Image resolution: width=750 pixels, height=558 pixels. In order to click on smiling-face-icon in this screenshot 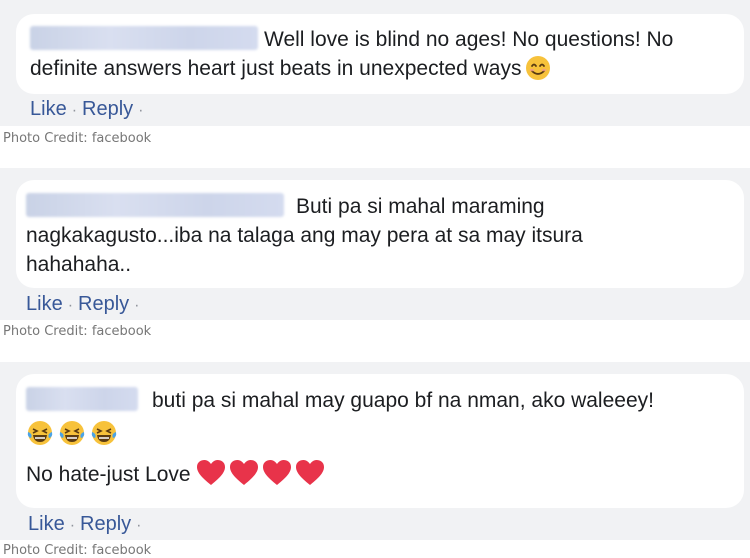, I will do `click(538, 68)`.